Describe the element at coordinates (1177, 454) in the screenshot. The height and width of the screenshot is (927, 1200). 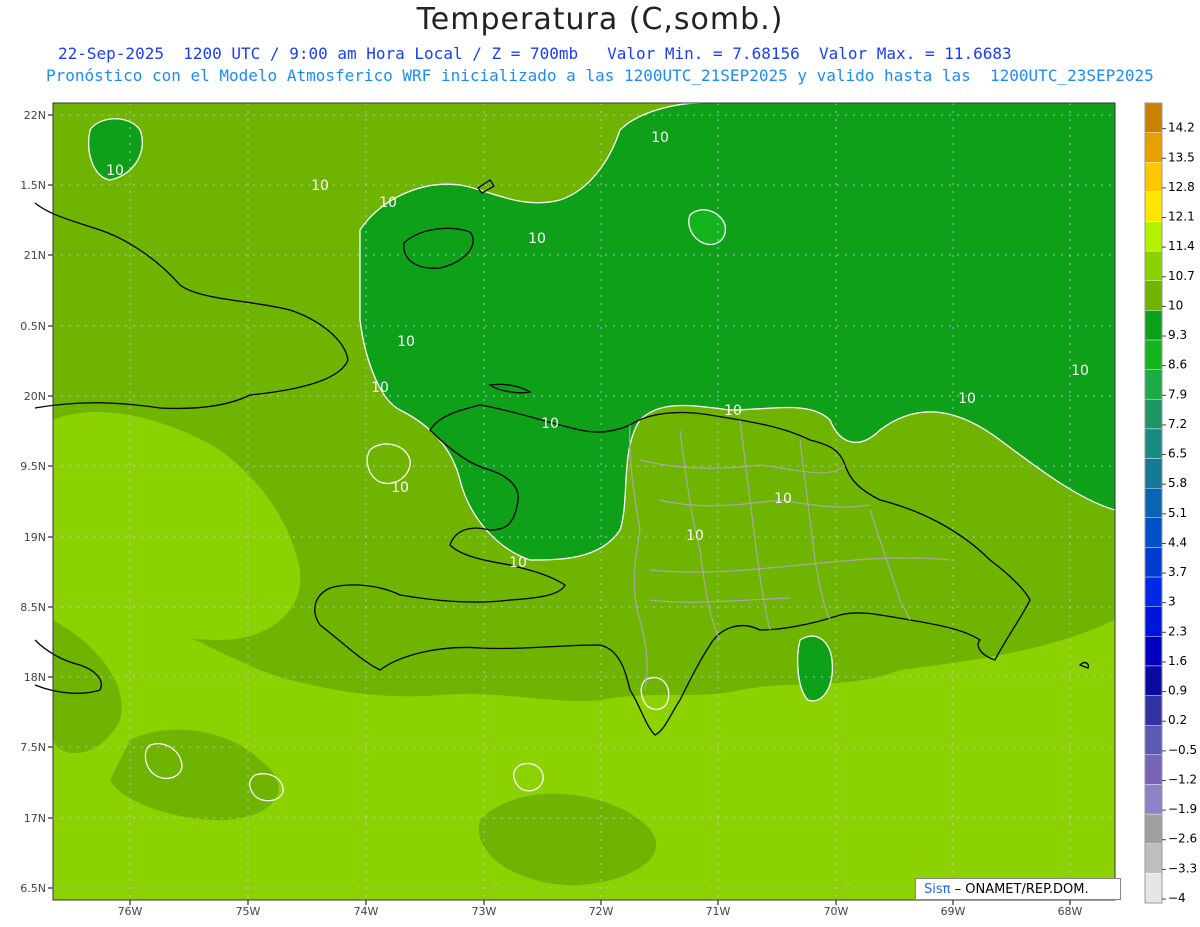
I see `colorbar-label: 6.5` at that location.